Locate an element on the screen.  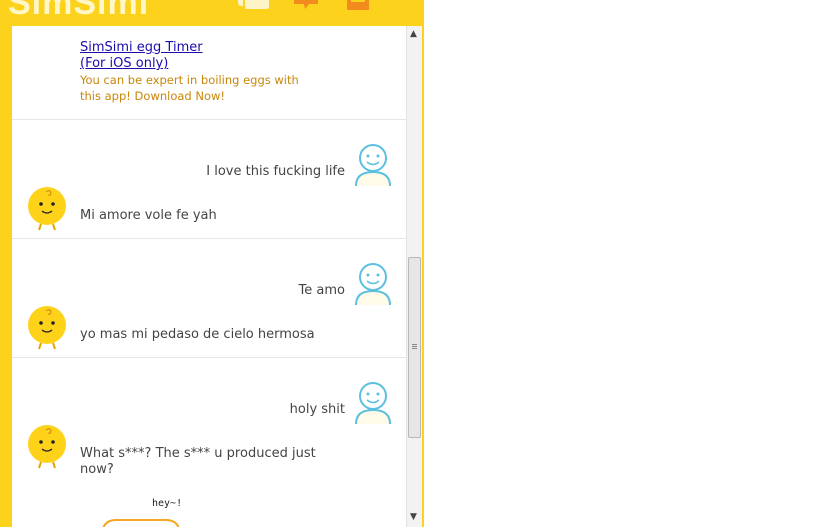
conversation-item: Te amo yo mas mi pedaso de cielo hermosa is located at coordinates (209, 298).